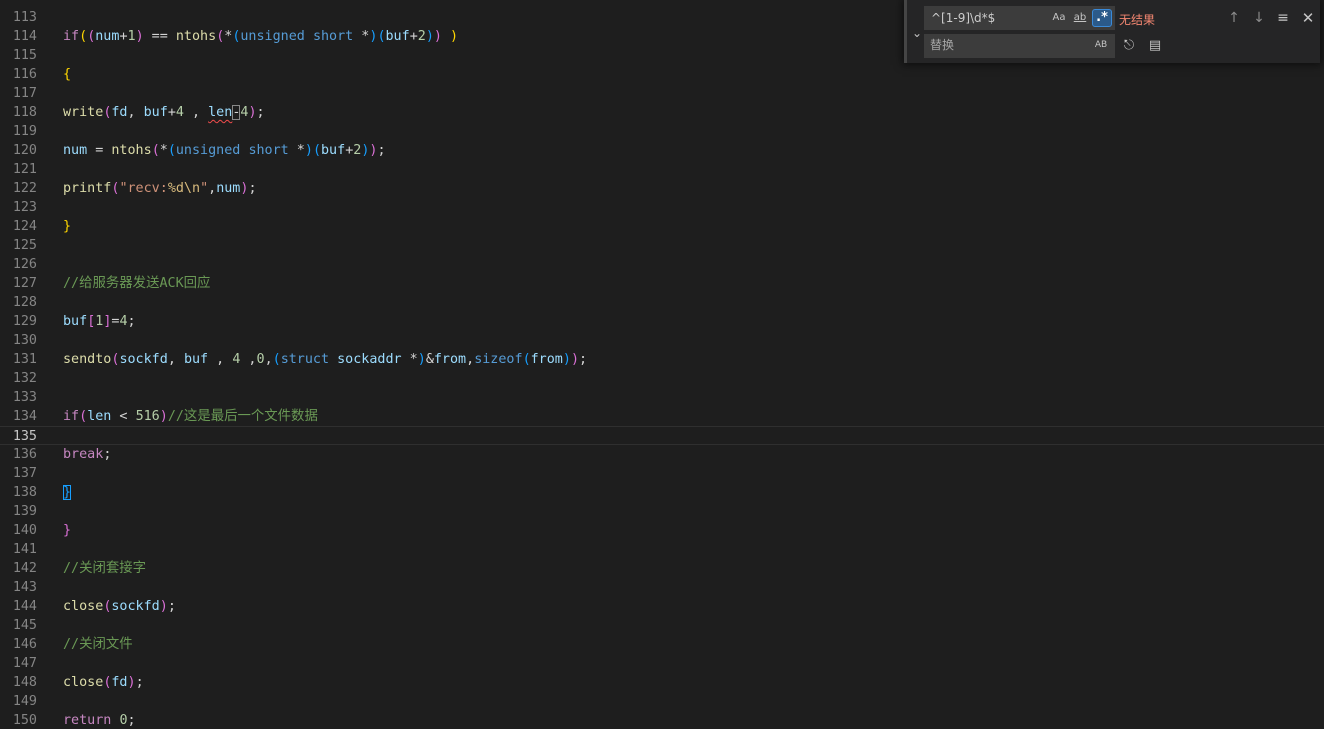 The image size is (1324, 729). Describe the element at coordinates (662, 340) in the screenshot. I see `code-line: 130` at that location.